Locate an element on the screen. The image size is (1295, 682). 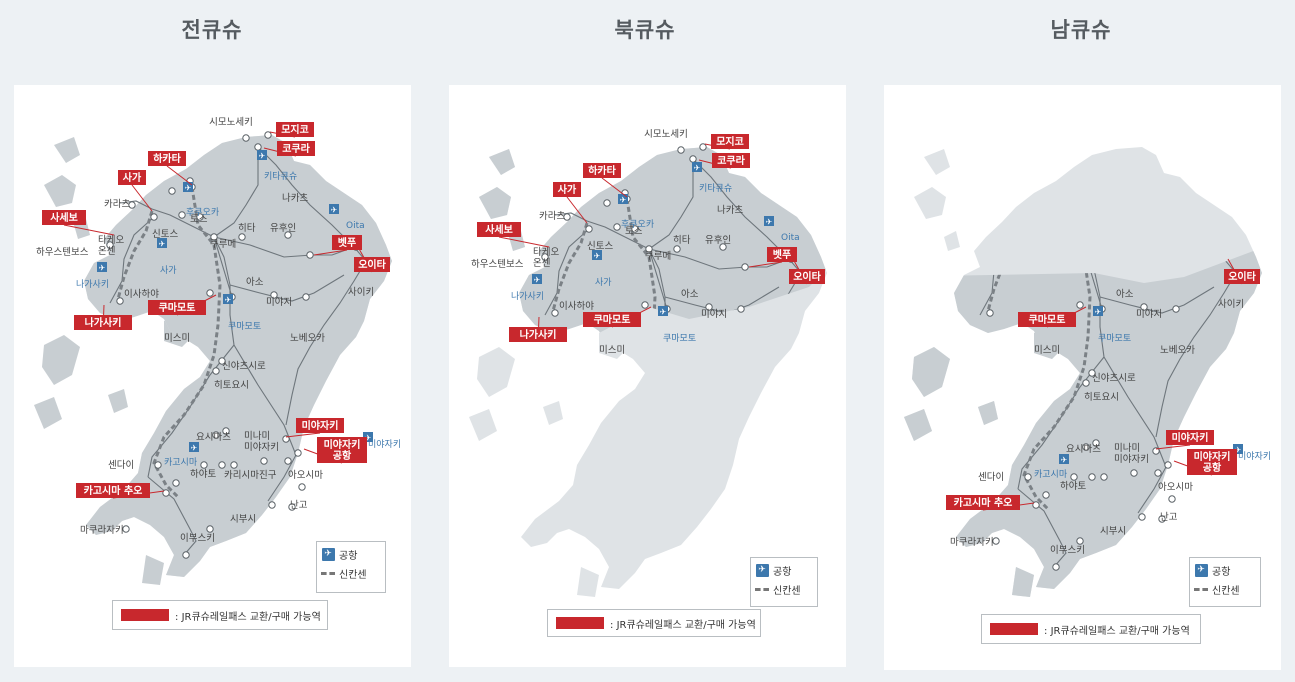
station-label: 미야지 is located at coordinates (279, 302).